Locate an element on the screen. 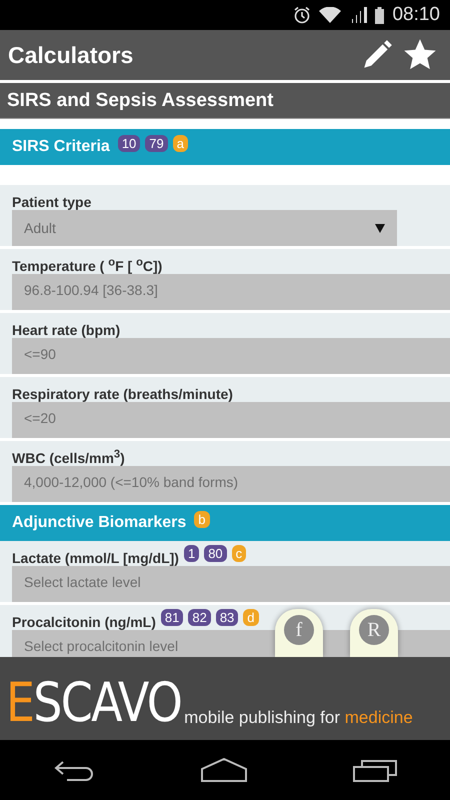 This screenshot has width=450, height=800. reference-badge: 81 is located at coordinates (172, 617).